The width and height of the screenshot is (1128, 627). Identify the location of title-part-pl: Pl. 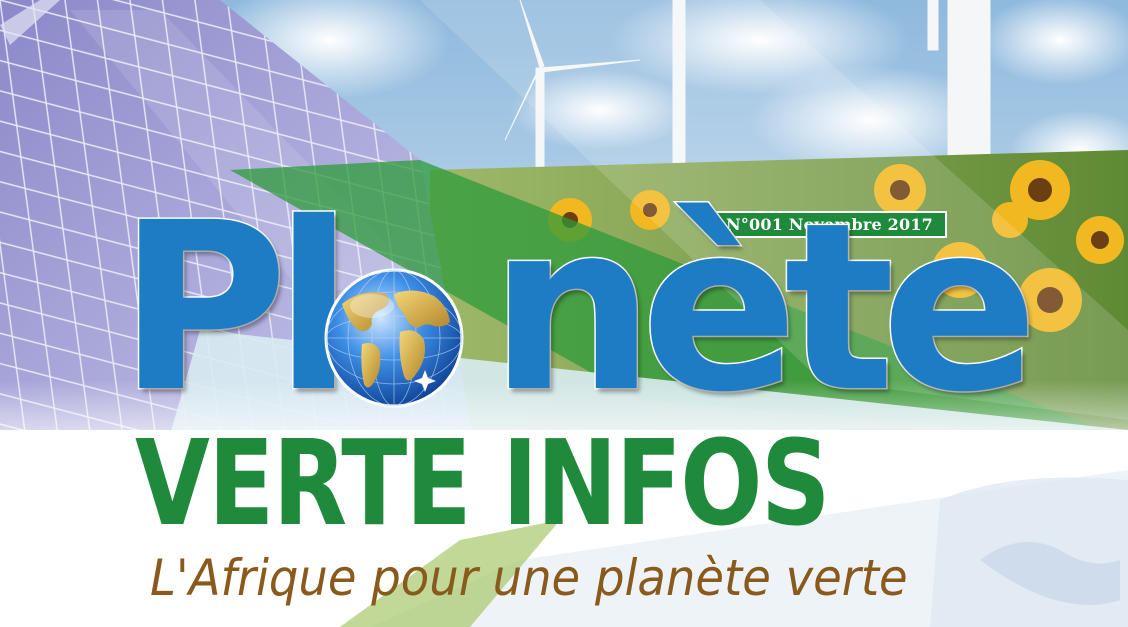
(236, 308).